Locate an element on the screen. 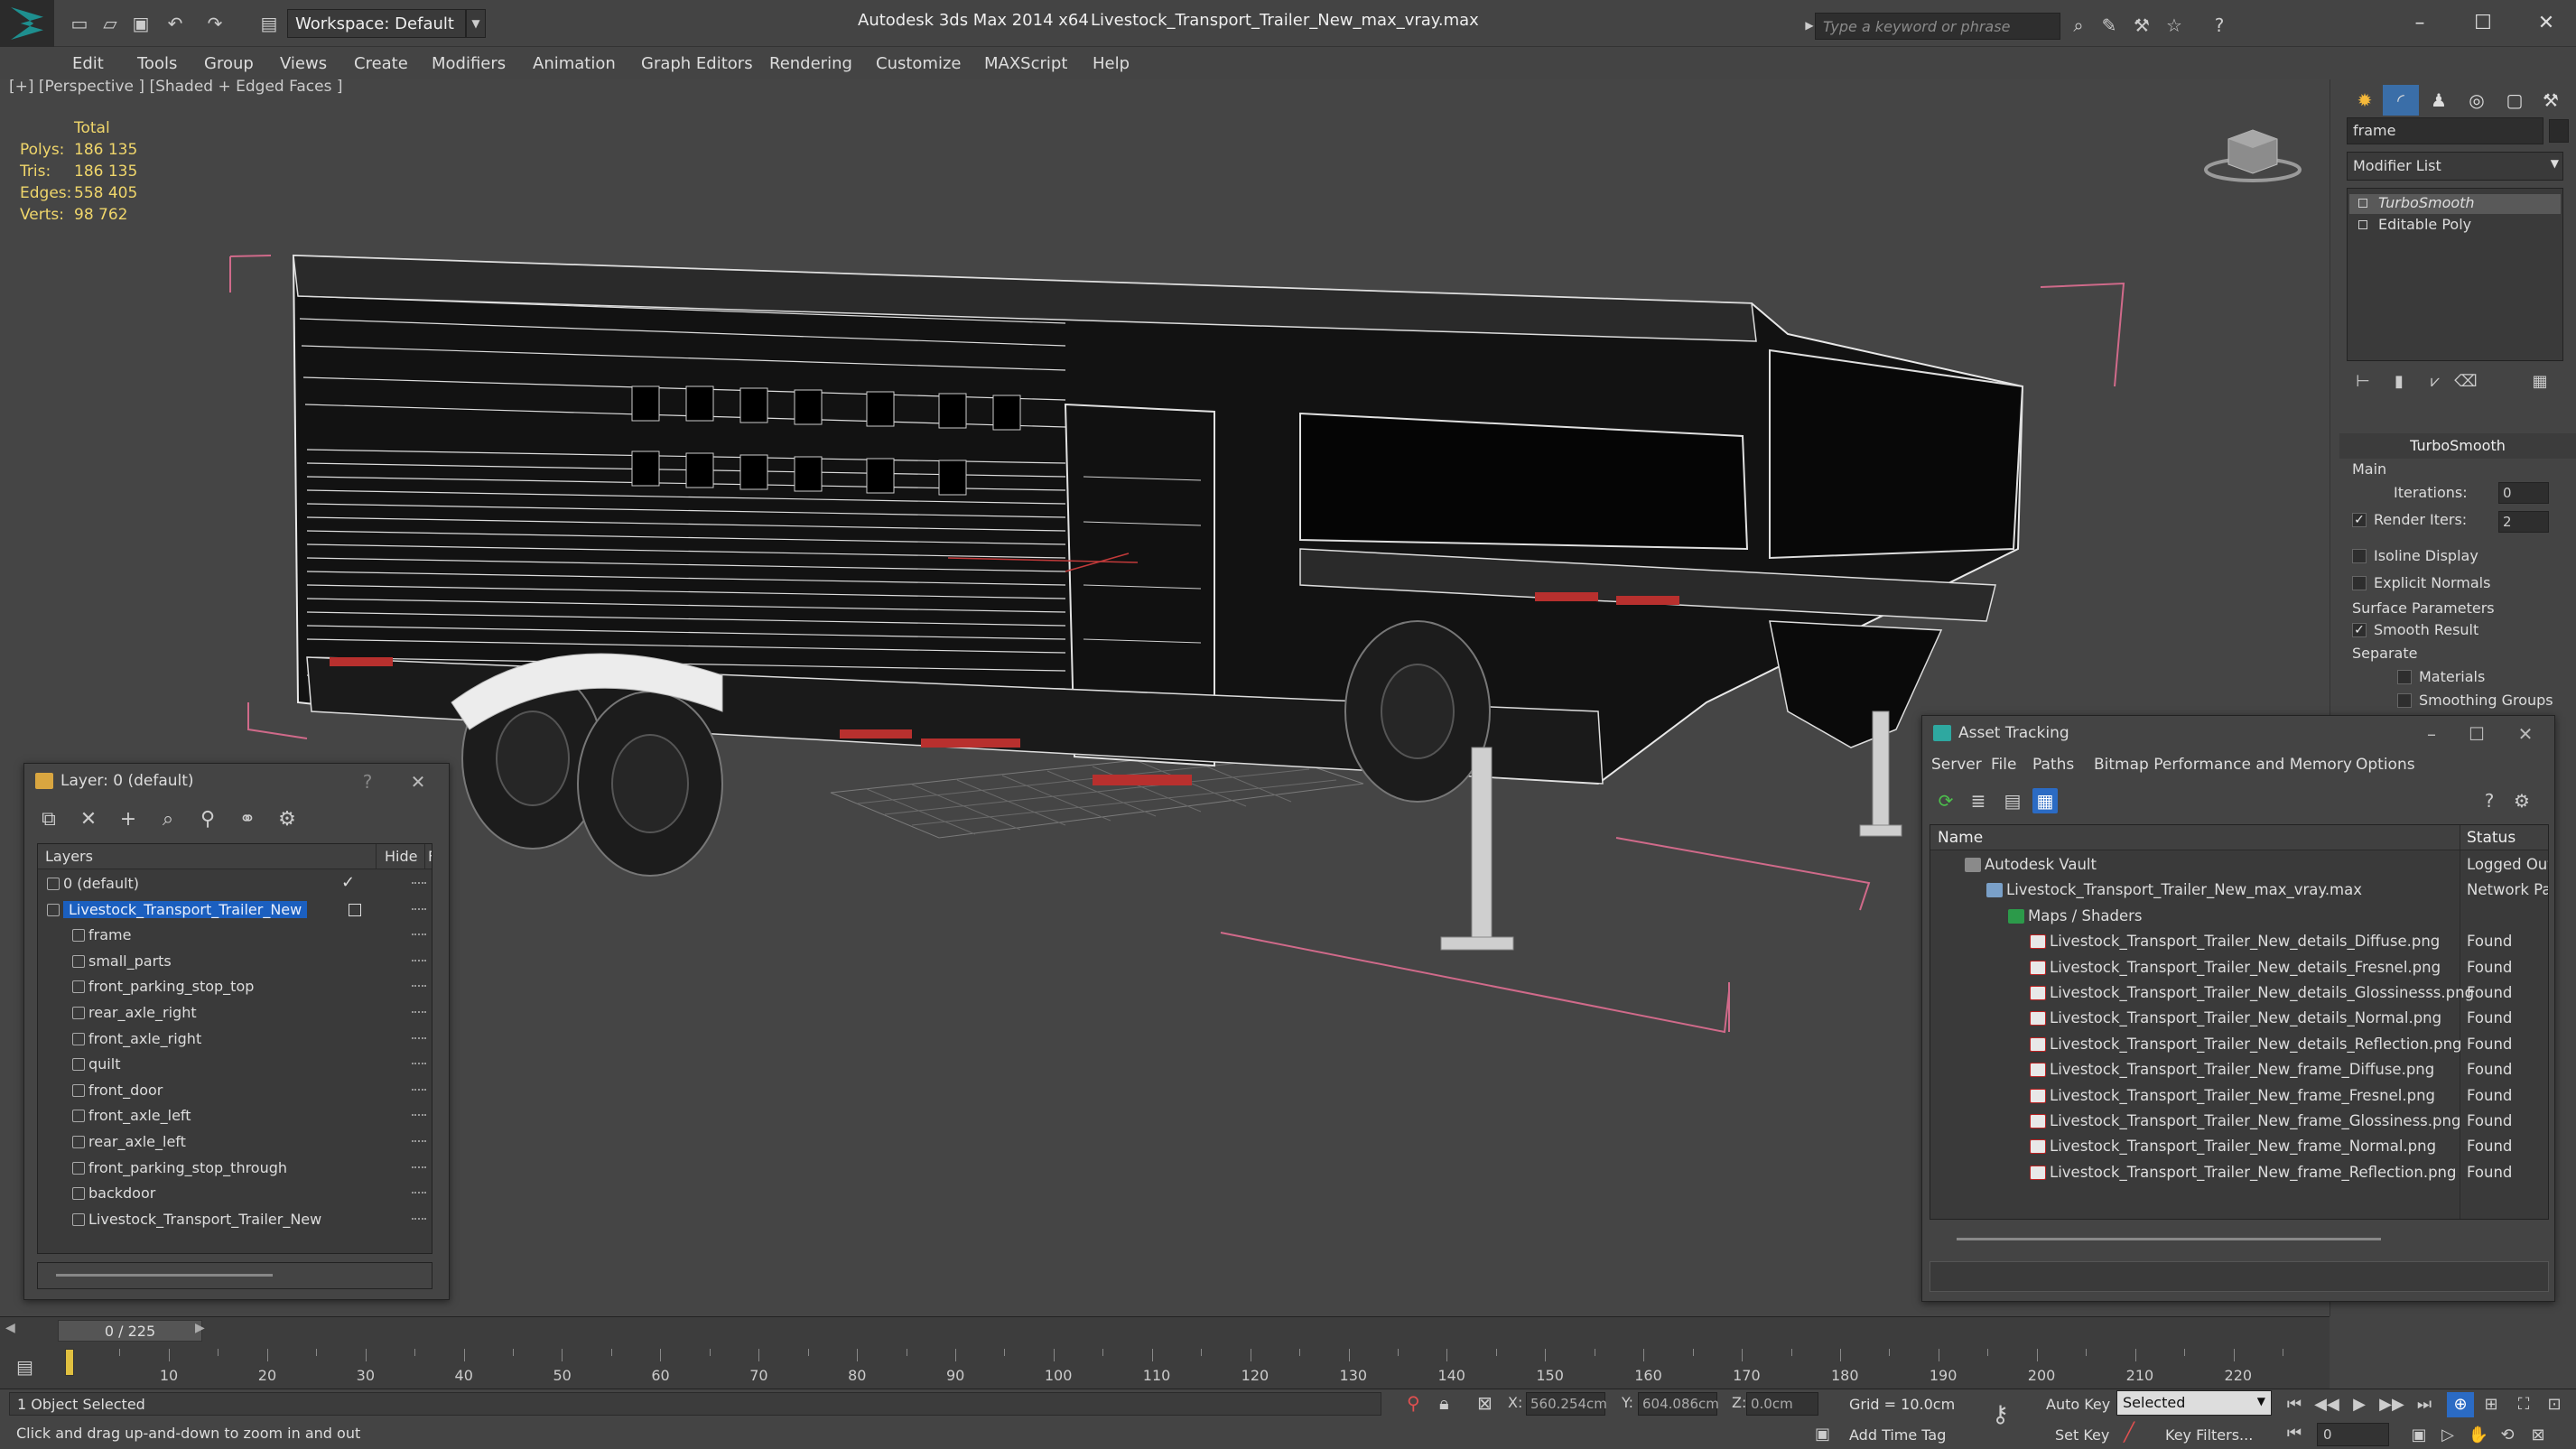 The width and height of the screenshot is (2576, 1449). list-view-icon: ≣ is located at coordinates (1978, 800).